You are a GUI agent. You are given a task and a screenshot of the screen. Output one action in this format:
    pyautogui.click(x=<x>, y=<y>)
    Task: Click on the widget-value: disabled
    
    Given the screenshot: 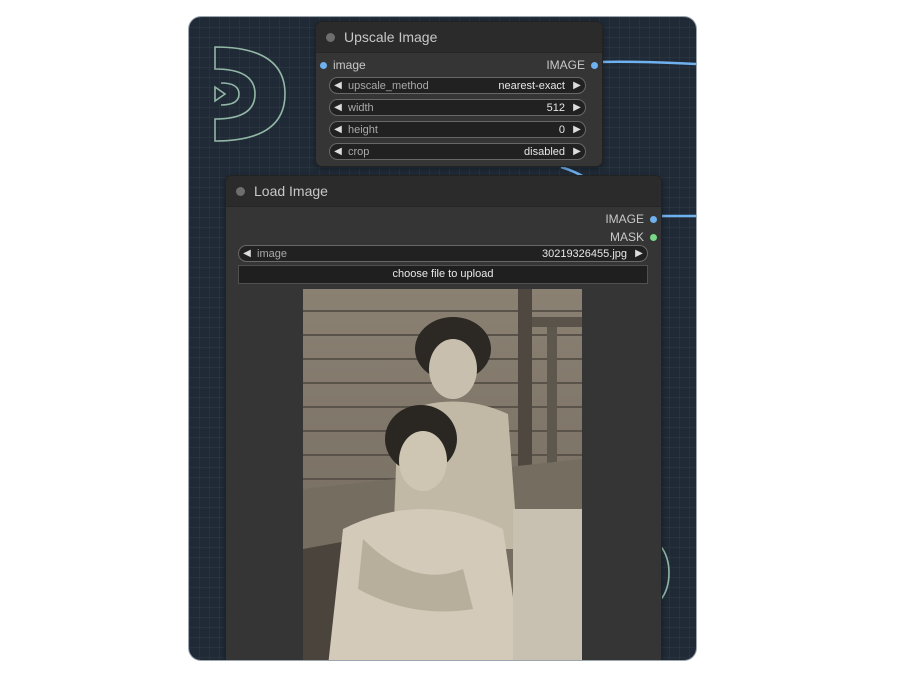 What is the action you would take?
    pyautogui.click(x=544, y=151)
    